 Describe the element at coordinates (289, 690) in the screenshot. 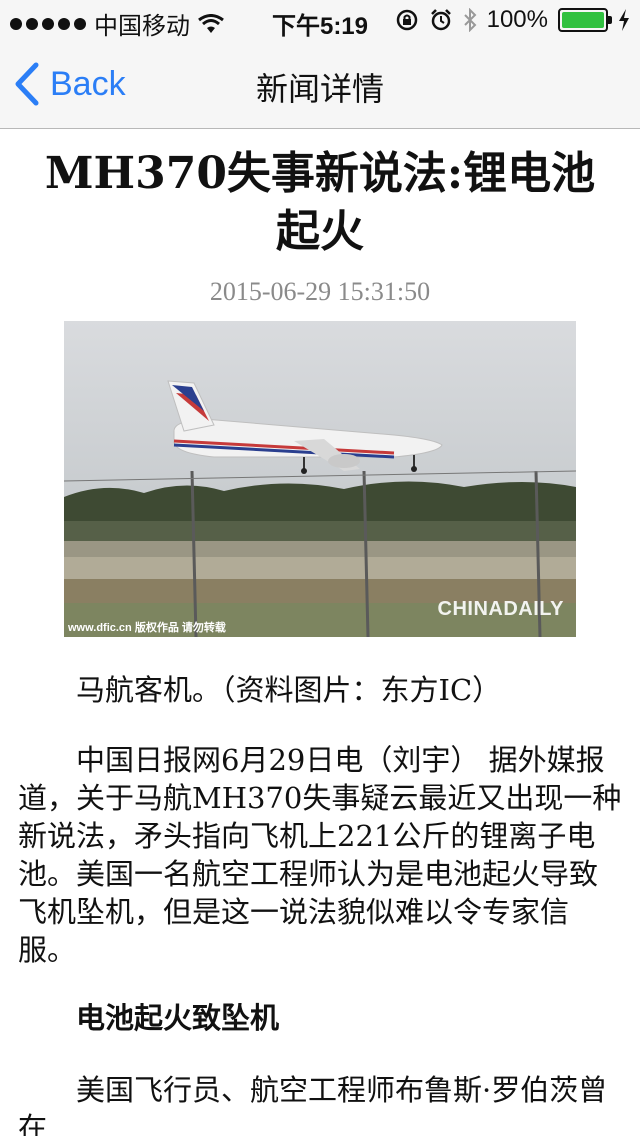

I see `photo-caption: 马航客机。（资料图片：东方IC）` at that location.